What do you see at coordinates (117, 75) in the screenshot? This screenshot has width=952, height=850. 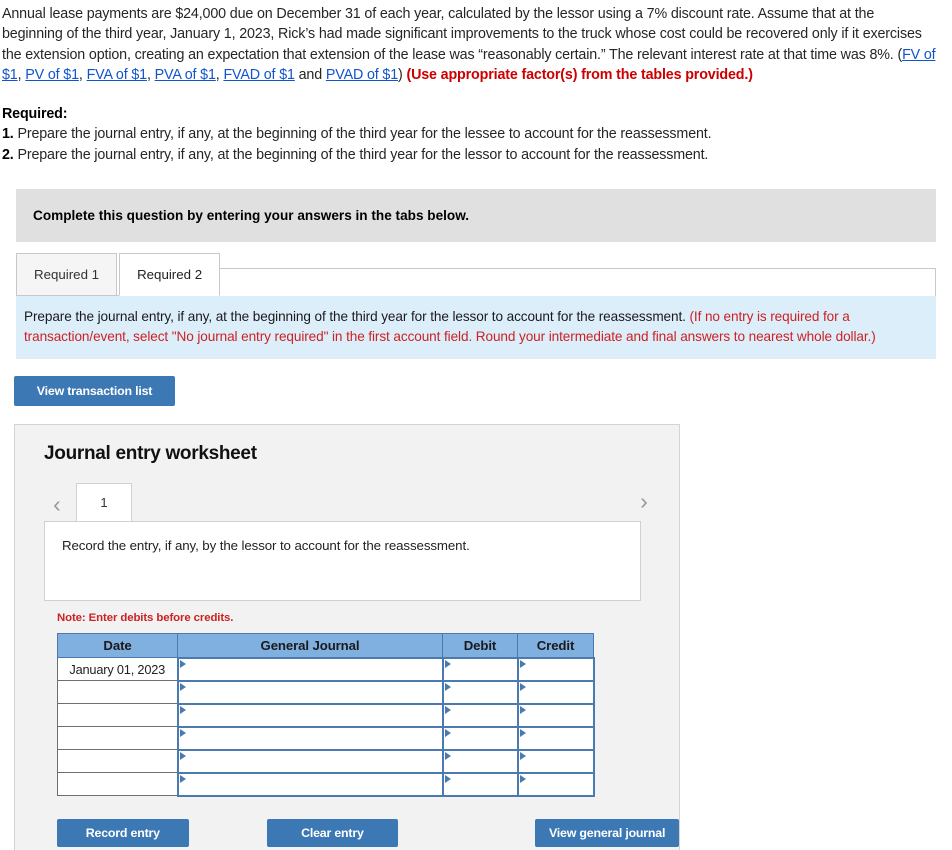 I see `link-fva-of-1: FVA of $1` at bounding box center [117, 75].